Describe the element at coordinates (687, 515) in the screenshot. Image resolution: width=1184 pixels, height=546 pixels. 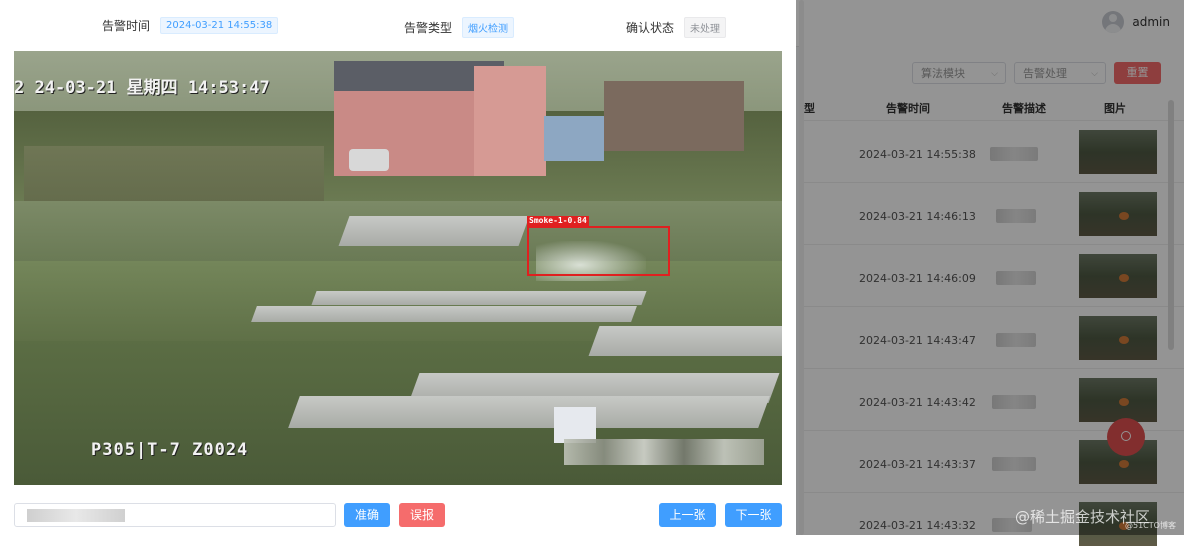
I see `prev-button: 上一张` at that location.